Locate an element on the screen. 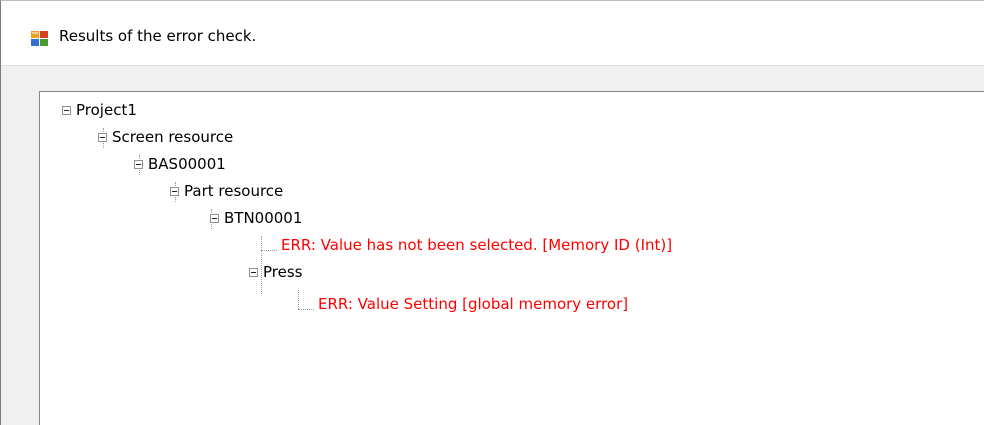  tree-node-label: BTN00001 is located at coordinates (263, 218).